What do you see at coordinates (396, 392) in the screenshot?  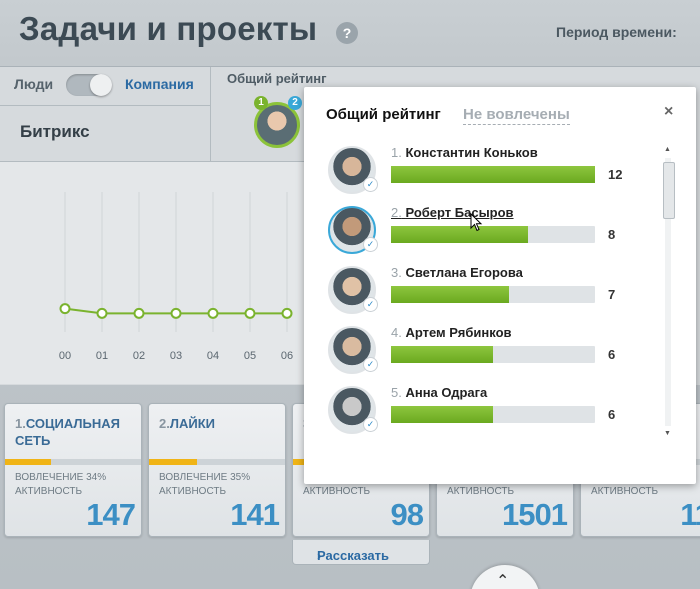 I see `person-rank: 5.` at bounding box center [396, 392].